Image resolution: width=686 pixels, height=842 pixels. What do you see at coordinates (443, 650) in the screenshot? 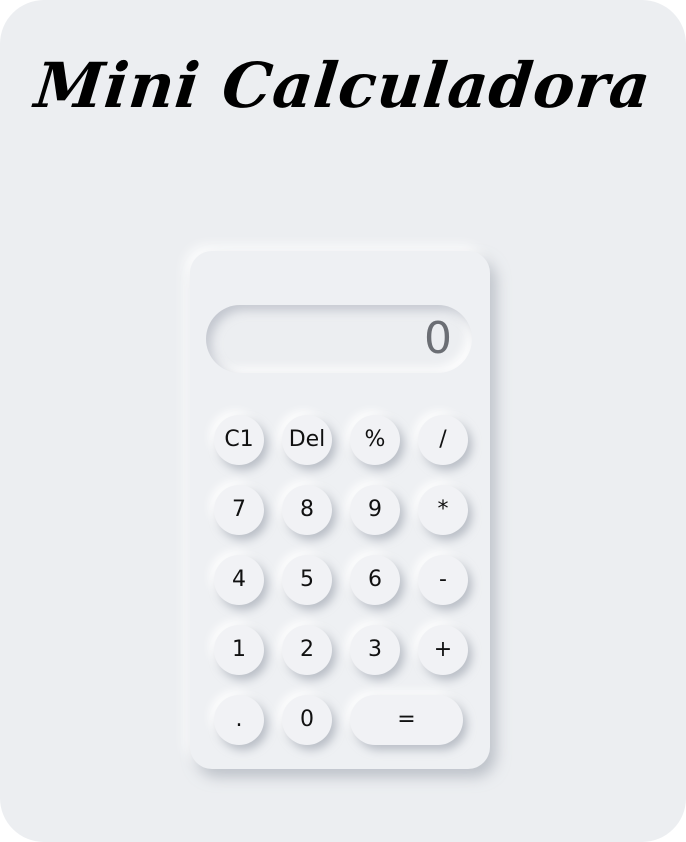
I see `add-button: +` at bounding box center [443, 650].